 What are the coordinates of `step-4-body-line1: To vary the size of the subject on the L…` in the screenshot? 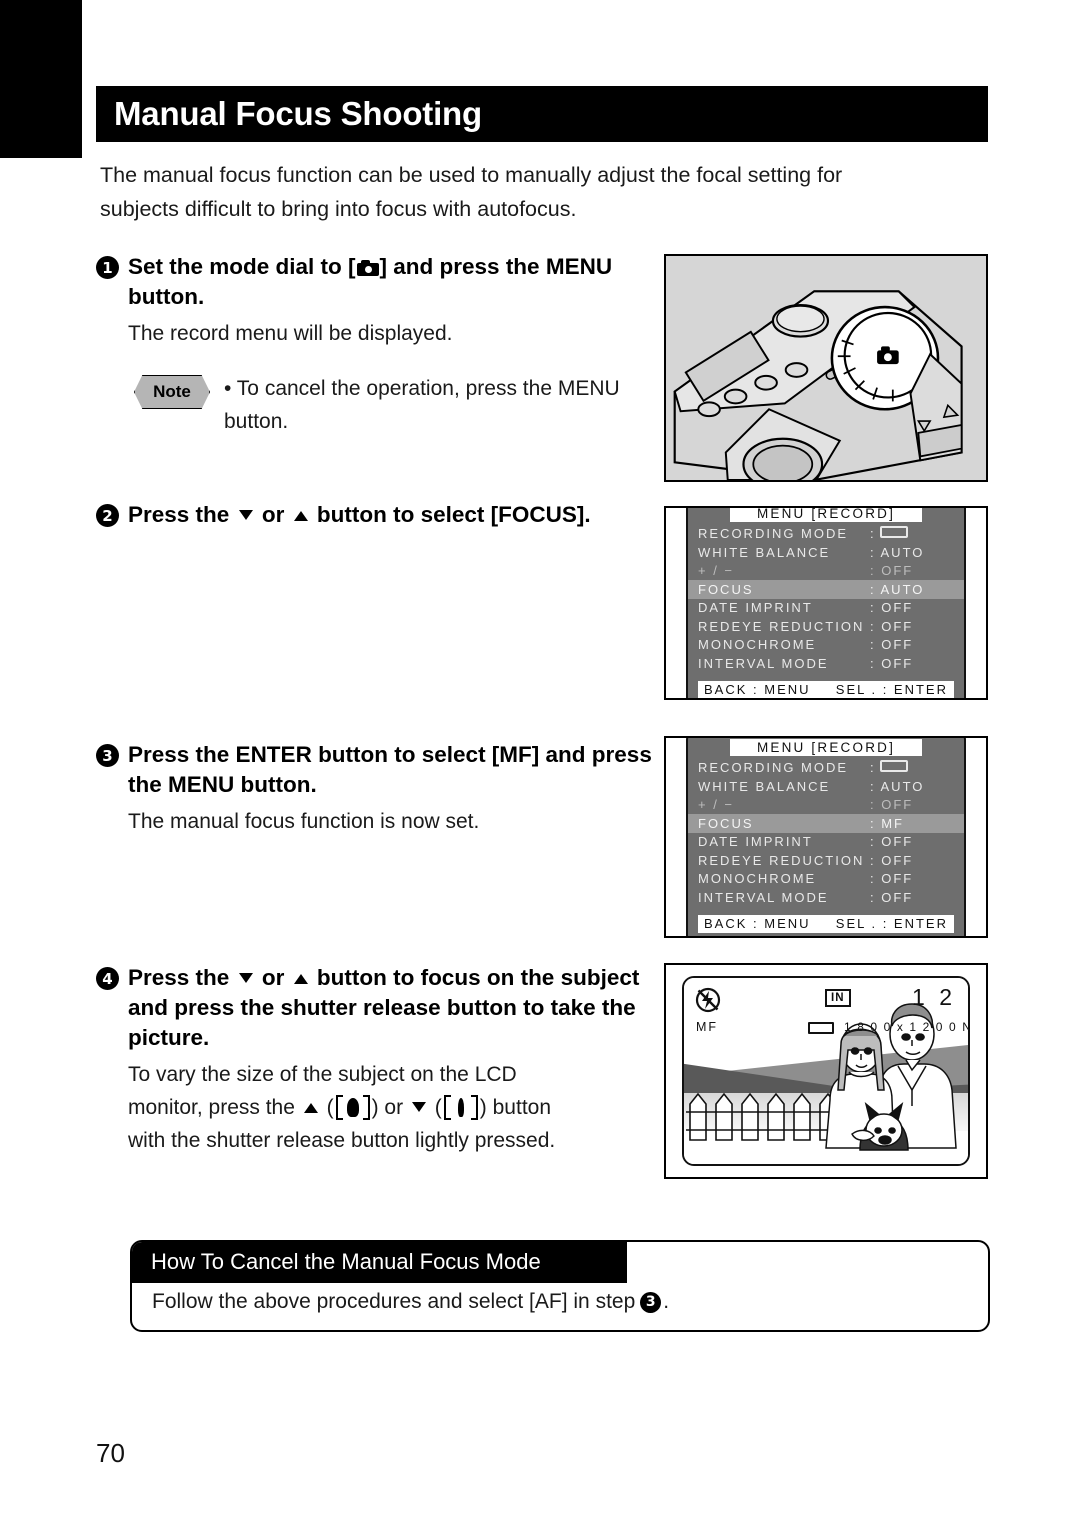 It's located at (322, 1074).